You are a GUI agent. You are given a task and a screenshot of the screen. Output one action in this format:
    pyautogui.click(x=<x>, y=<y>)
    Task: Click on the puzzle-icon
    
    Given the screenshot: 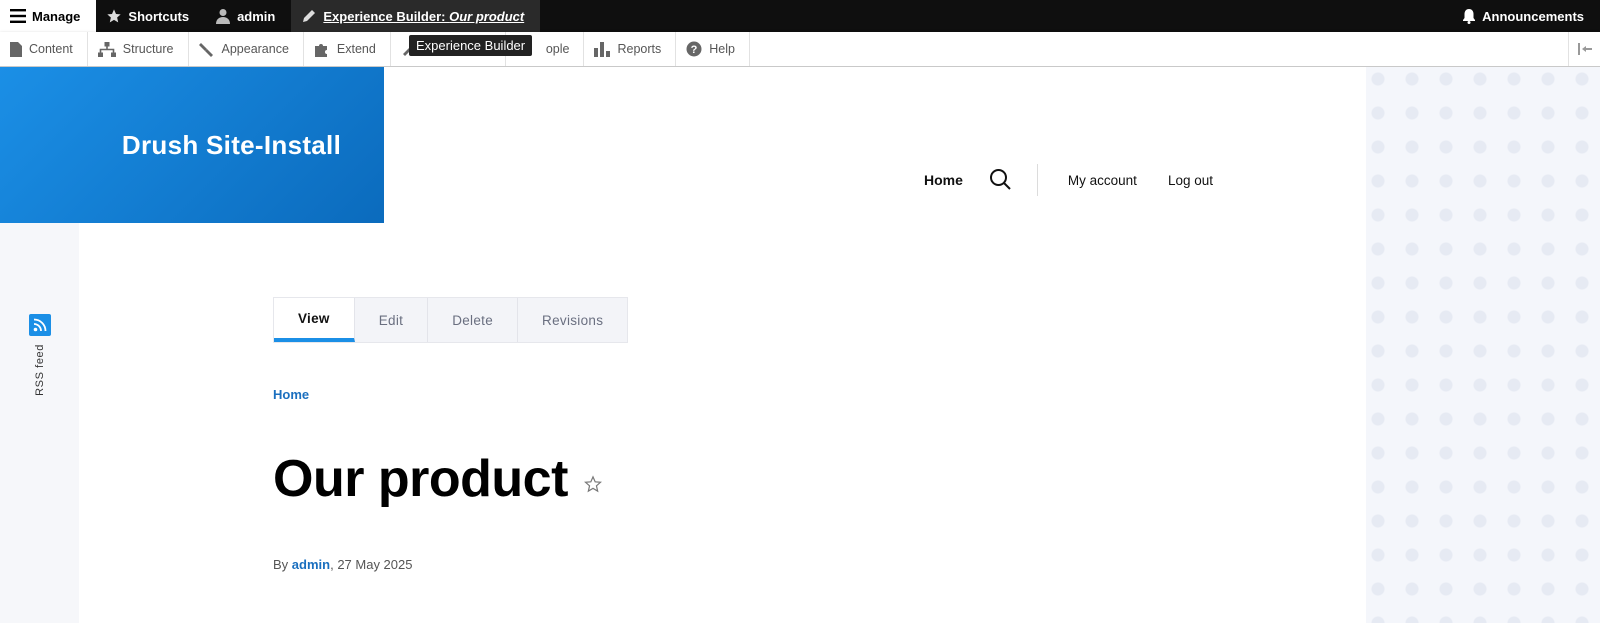 What is the action you would take?
    pyautogui.click(x=320, y=50)
    